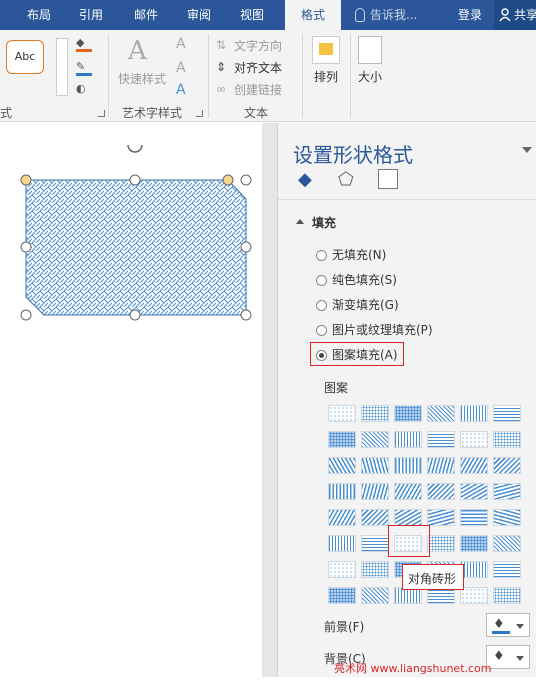 The image size is (536, 680). I want to click on foreground-color-dropdown: ♦, so click(508, 625).